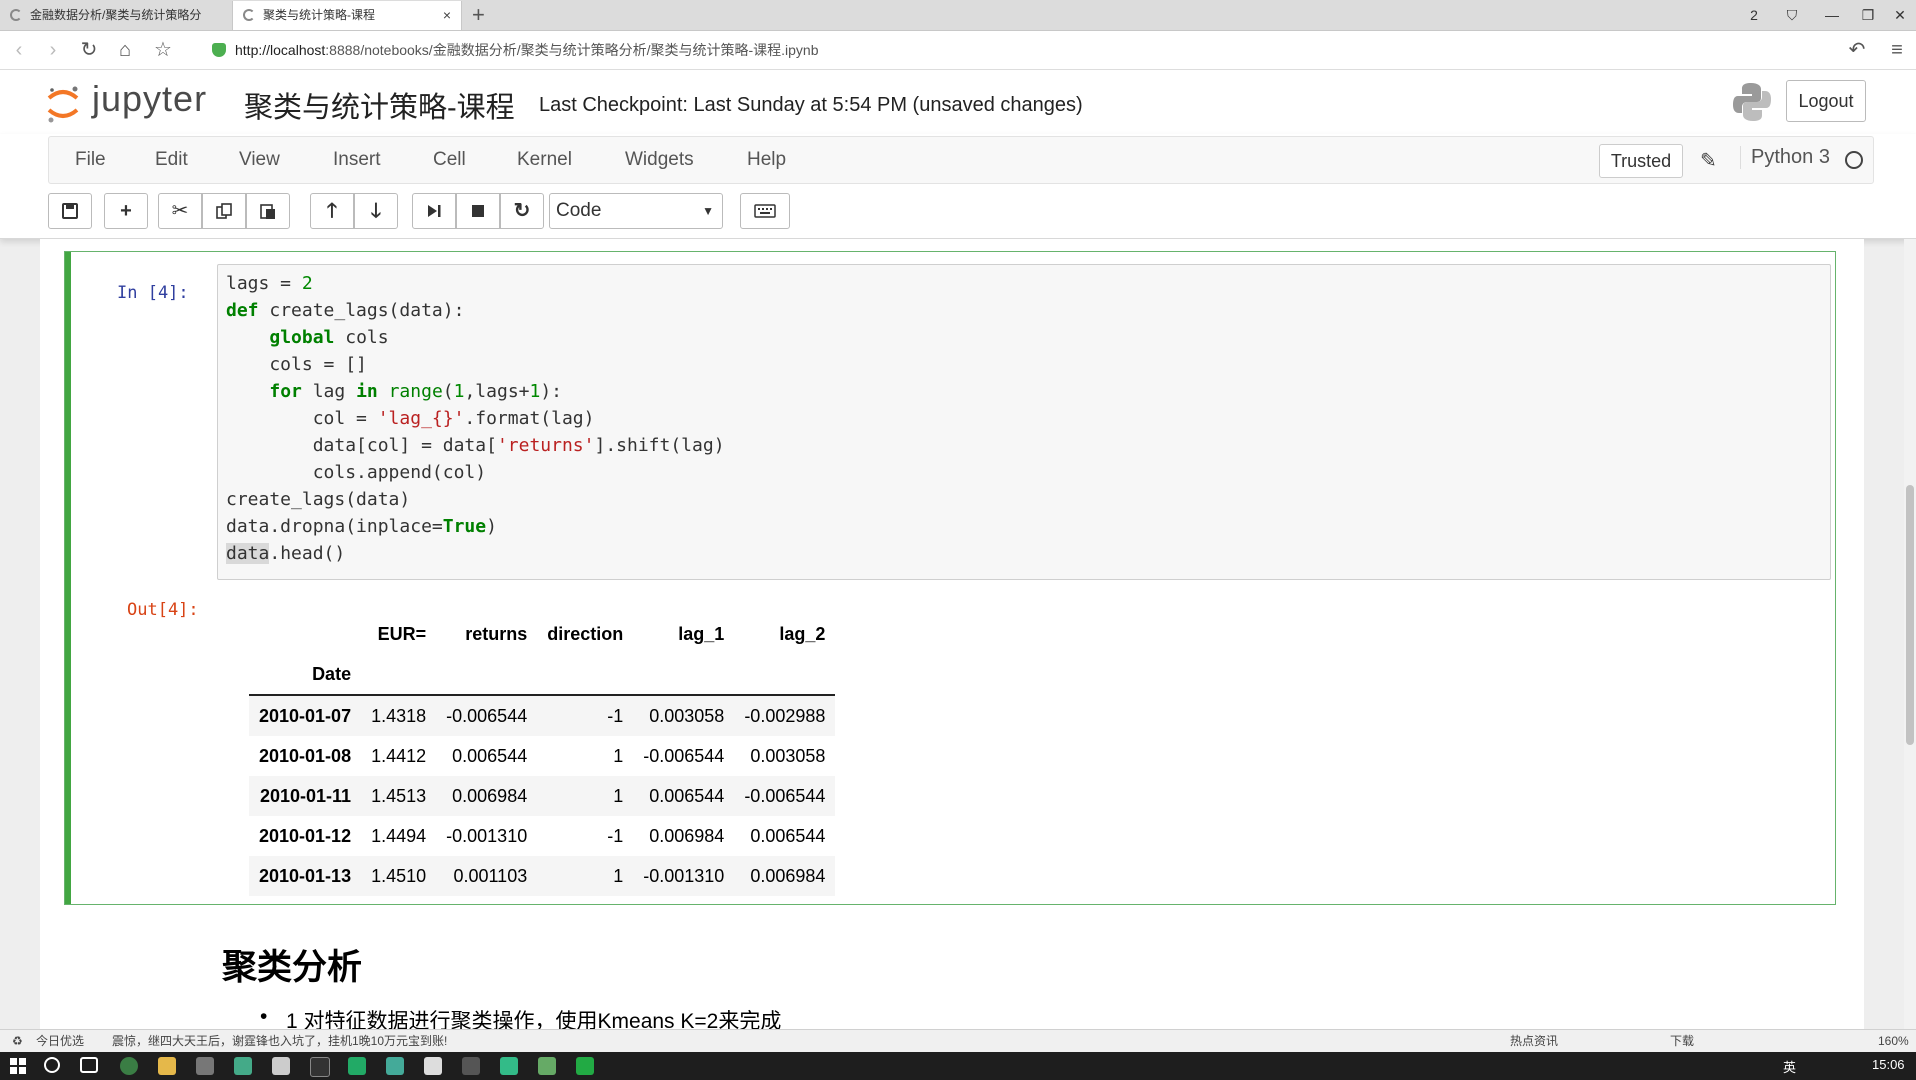  What do you see at coordinates (268, 211) in the screenshot?
I see `paste-button` at bounding box center [268, 211].